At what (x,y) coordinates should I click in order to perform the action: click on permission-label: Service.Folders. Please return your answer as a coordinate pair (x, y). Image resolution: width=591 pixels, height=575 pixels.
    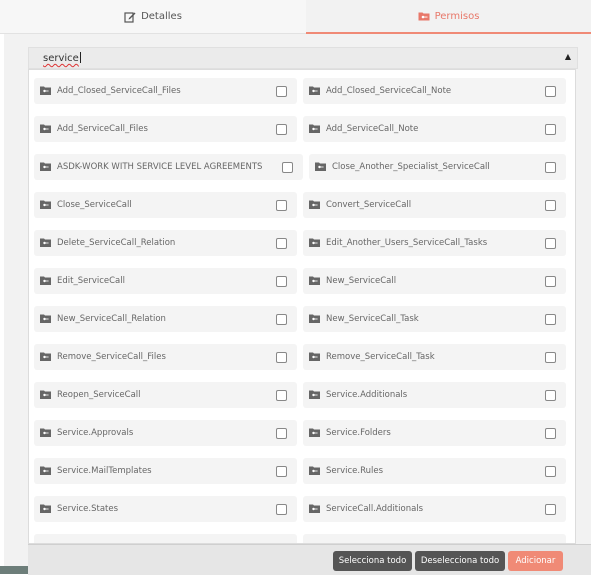
    Looking at the image, I should click on (358, 433).